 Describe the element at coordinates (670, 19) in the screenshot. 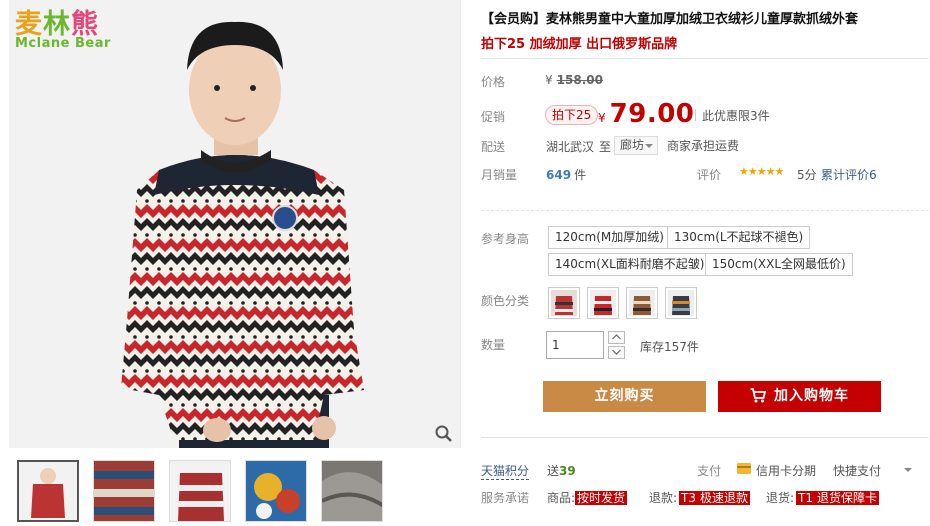

I see `product-title: 【会员购】麦林熊男童中大童加厚加绒卫衣绒衫儿童厚款抓绒外套` at that location.